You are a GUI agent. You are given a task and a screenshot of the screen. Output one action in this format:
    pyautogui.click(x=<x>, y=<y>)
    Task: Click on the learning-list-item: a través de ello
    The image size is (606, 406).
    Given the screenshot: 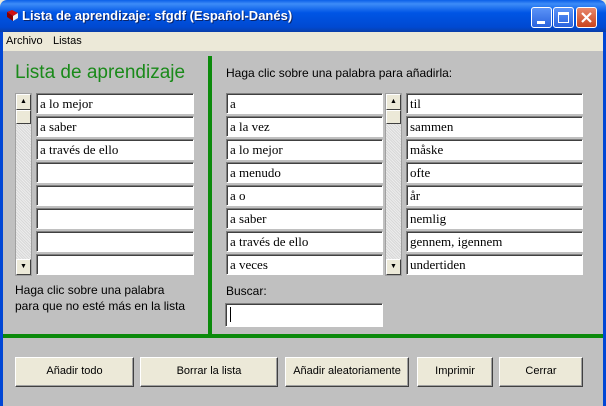 What is the action you would take?
    pyautogui.click(x=115, y=149)
    